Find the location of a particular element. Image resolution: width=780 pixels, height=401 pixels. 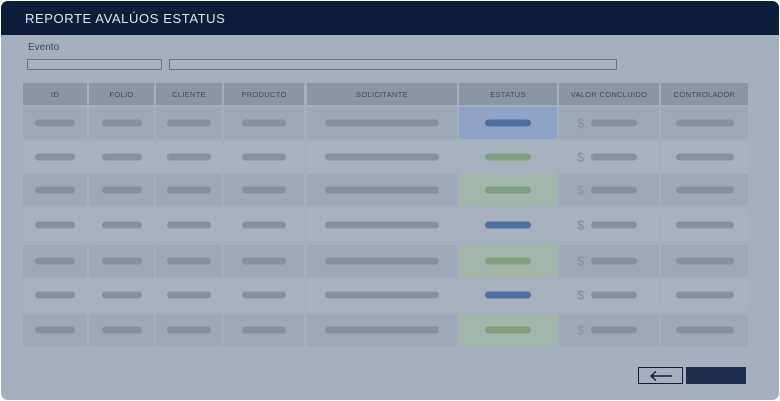

column-header-producto: PRODUCTO is located at coordinates (264, 94).